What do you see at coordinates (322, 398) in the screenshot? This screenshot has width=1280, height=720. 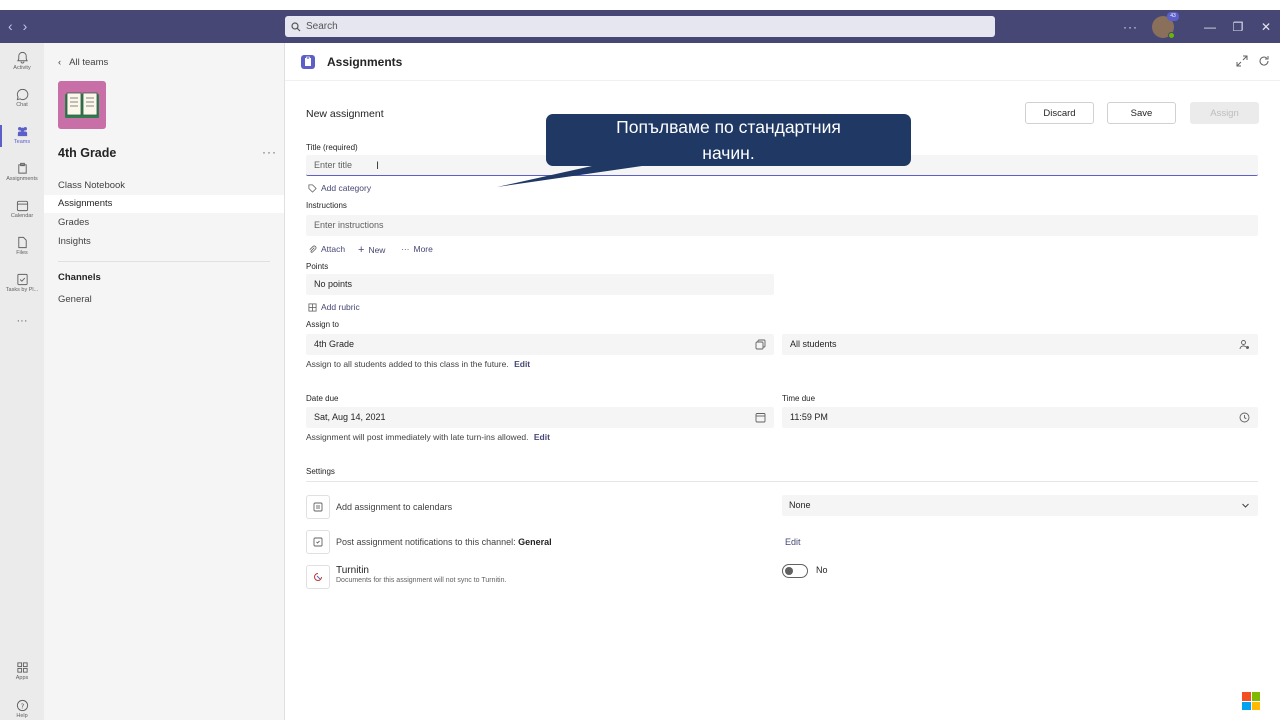 I see `date-due-label: Date due` at bounding box center [322, 398].